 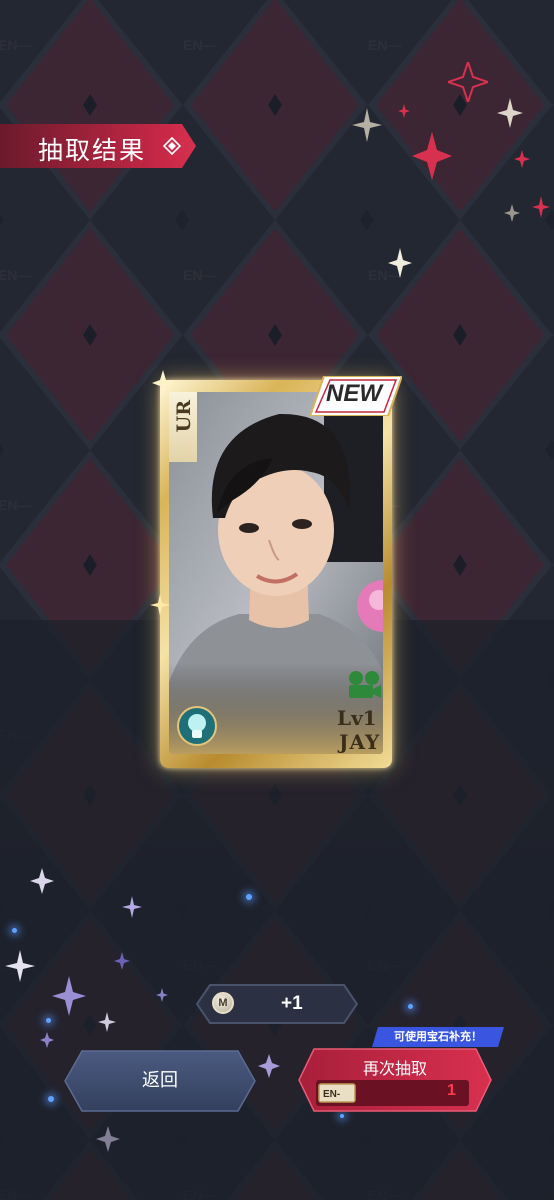 What do you see at coordinates (357, 718) in the screenshot?
I see `card-level: Lv1` at bounding box center [357, 718].